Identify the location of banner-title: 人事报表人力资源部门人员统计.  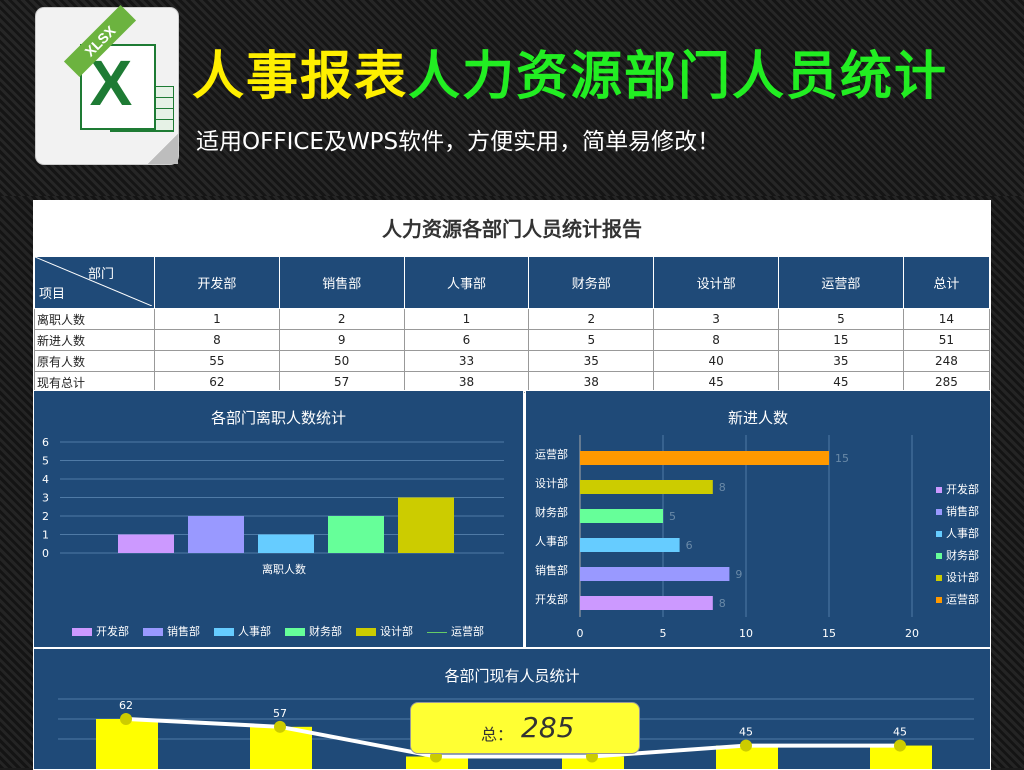
(570, 71).